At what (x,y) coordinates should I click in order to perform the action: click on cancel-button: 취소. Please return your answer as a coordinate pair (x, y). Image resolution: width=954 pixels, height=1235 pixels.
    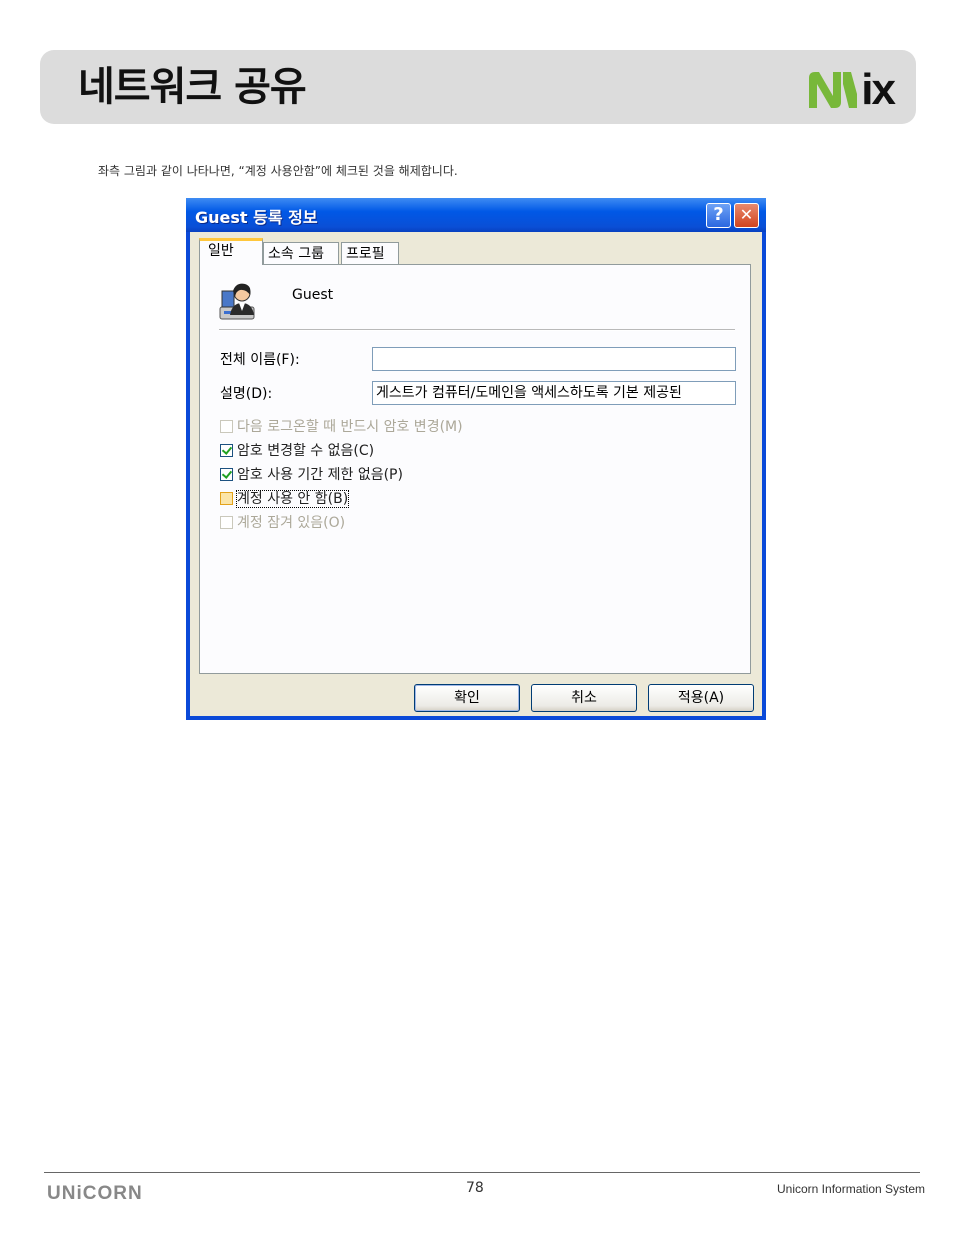
    Looking at the image, I should click on (584, 698).